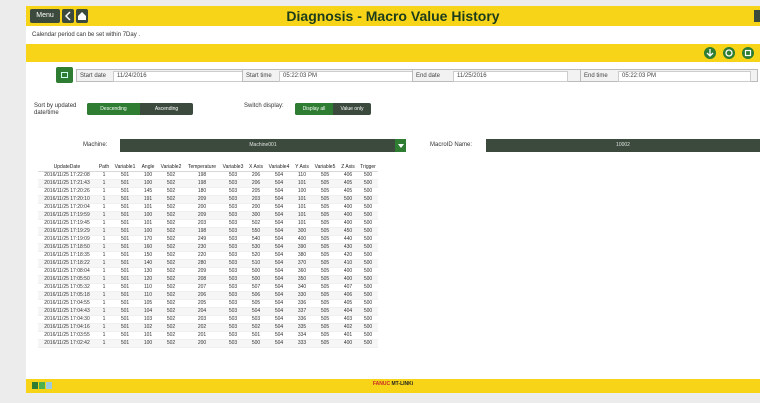 The width and height of the screenshot is (760, 403). Describe the element at coordinates (314, 109) in the screenshot. I see `display-option-all: Display all` at that location.